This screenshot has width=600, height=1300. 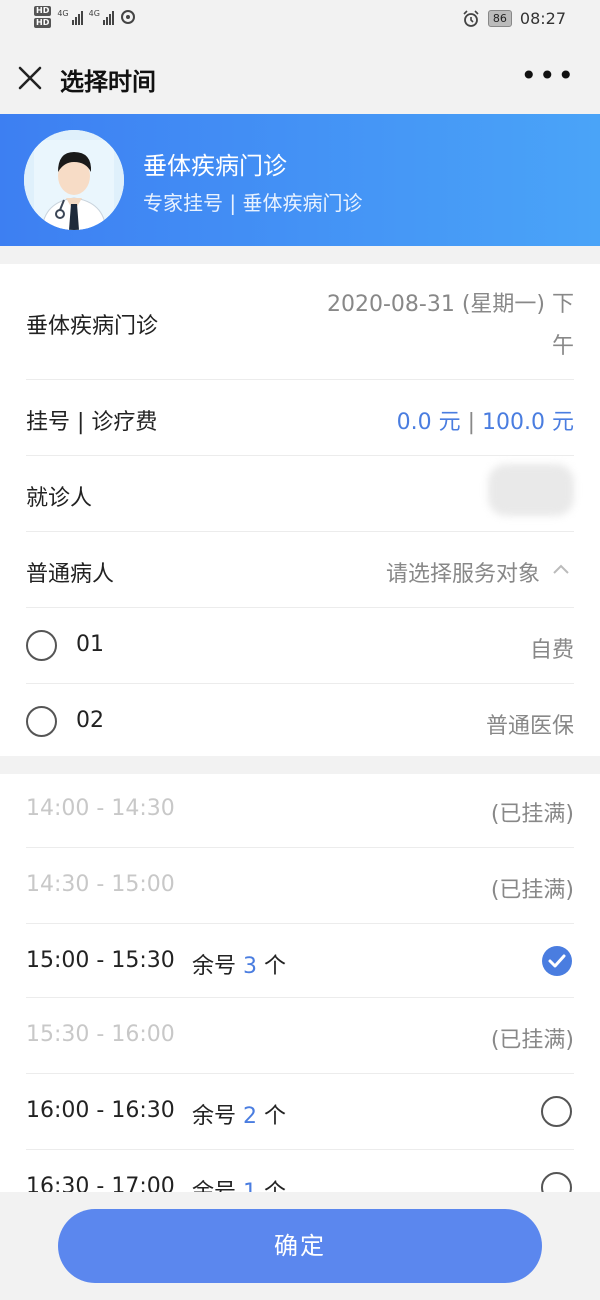 I want to click on slot-remaining: 余号 2 个, so click(x=239, y=1114).